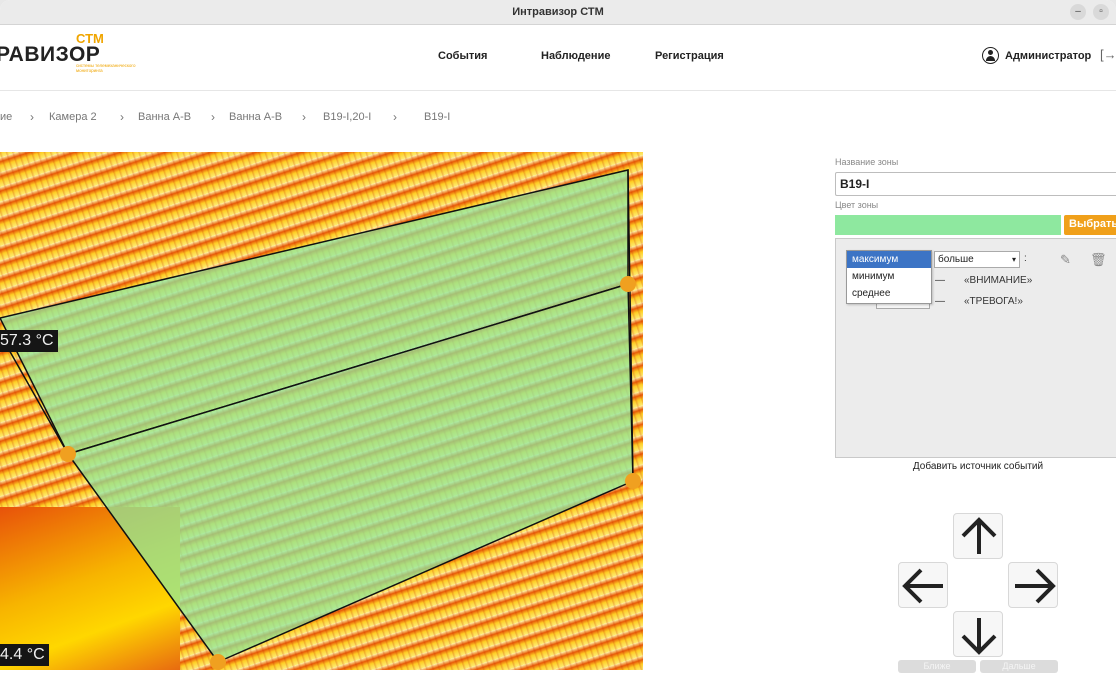  Describe the element at coordinates (948, 225) in the screenshot. I see `zone-color-swatch` at that location.